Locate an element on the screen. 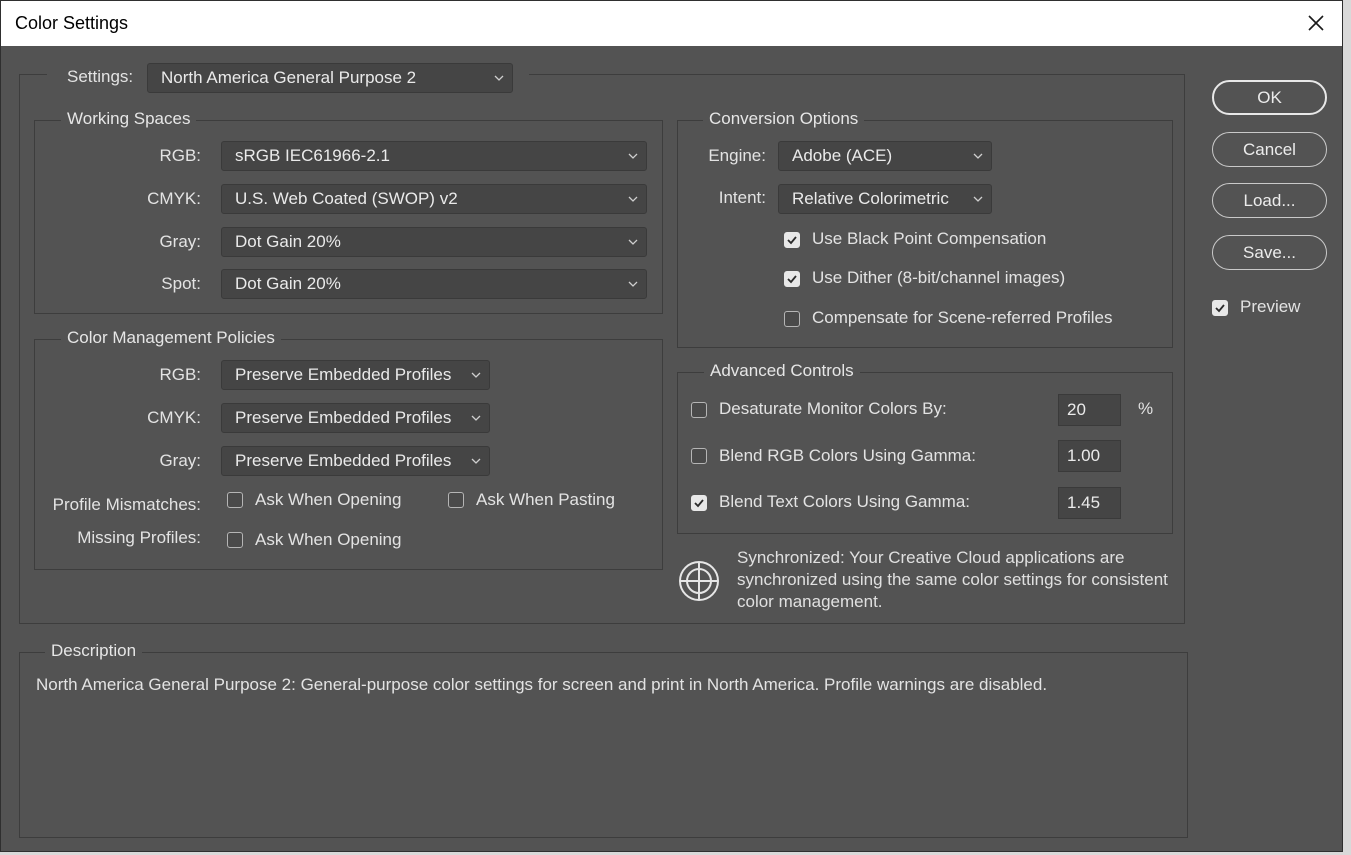  ws-gray-value: Dot Gain 20% is located at coordinates (288, 241).